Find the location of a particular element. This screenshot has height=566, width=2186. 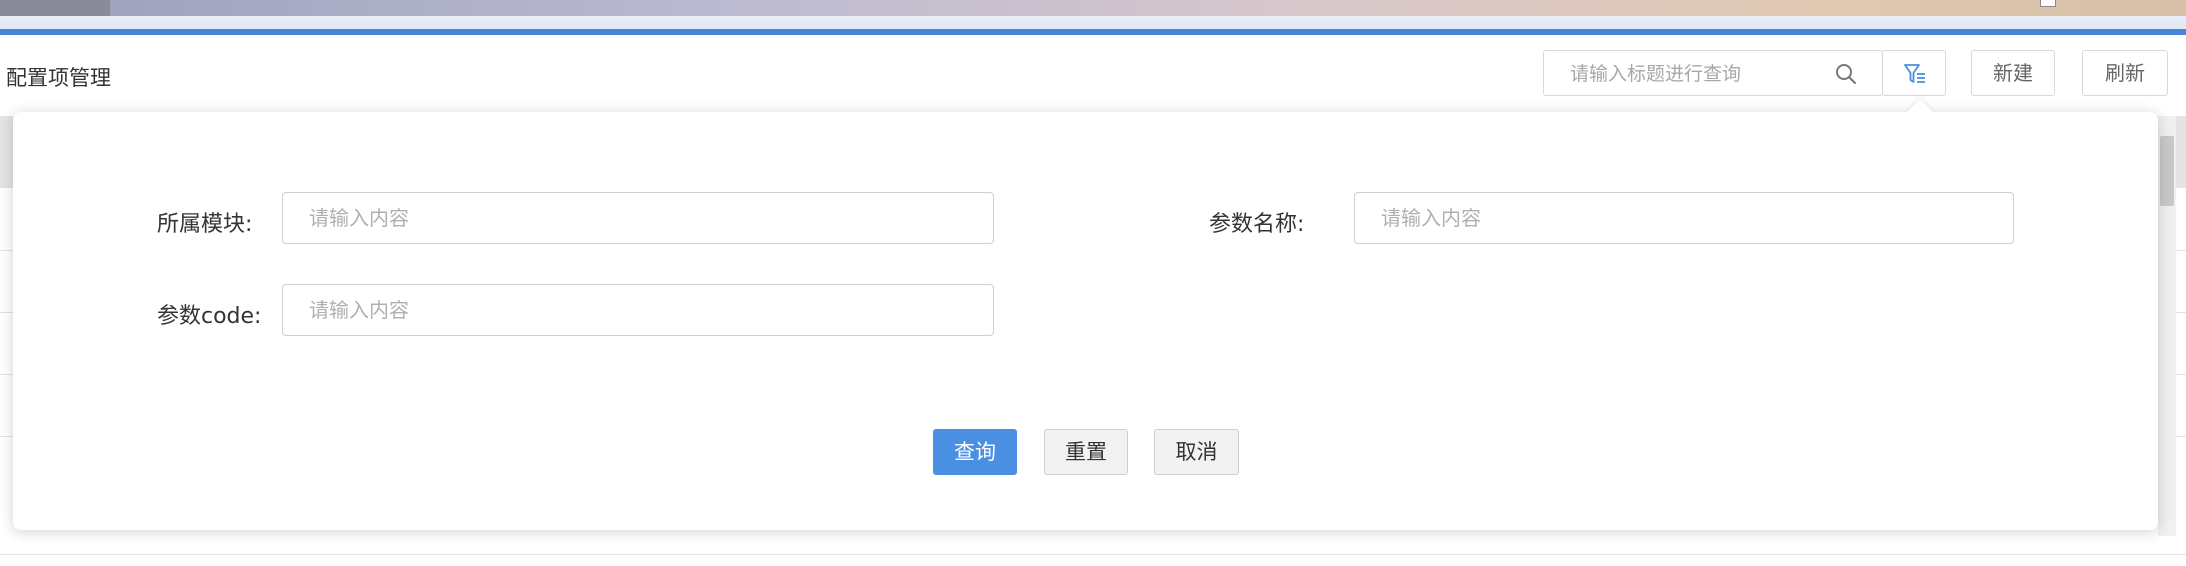

table-row-divider is located at coordinates (1093, 554).